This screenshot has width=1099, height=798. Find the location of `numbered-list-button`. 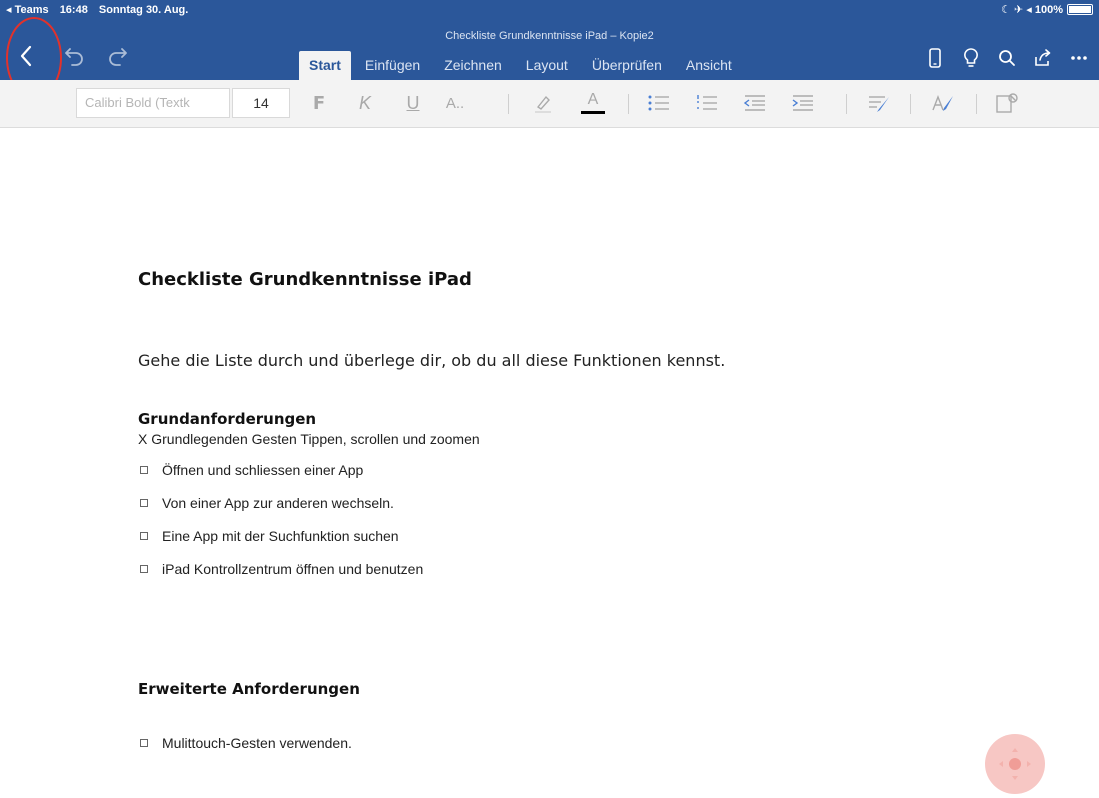

numbered-list-button is located at coordinates (707, 103).